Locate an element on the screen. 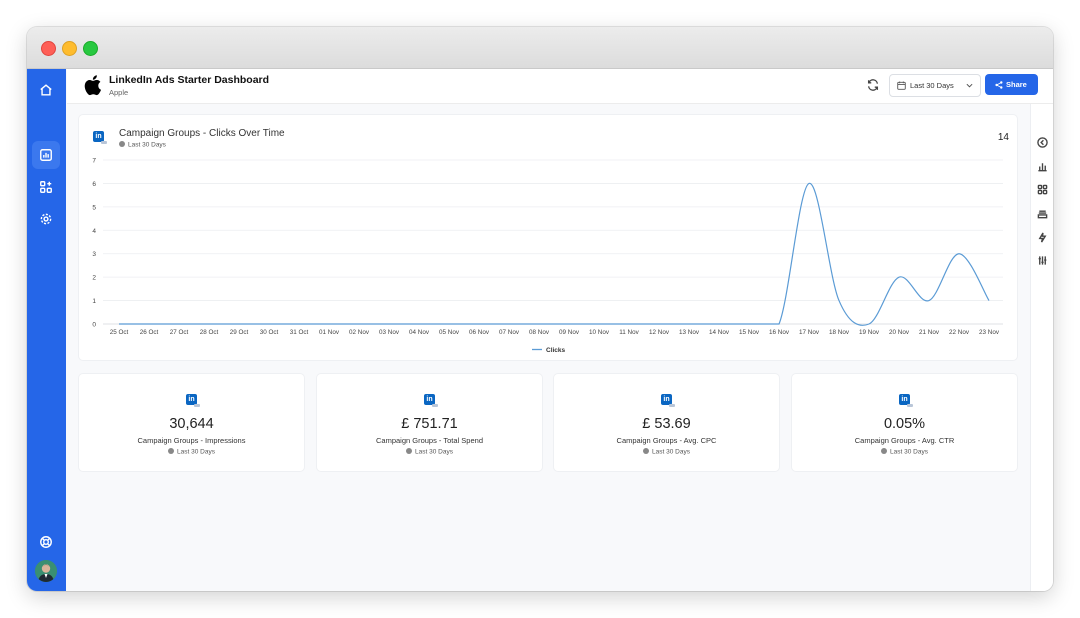 This screenshot has width=1080, height=618. kpi-label: Campaign Groups - Total Spend is located at coordinates (429, 440).